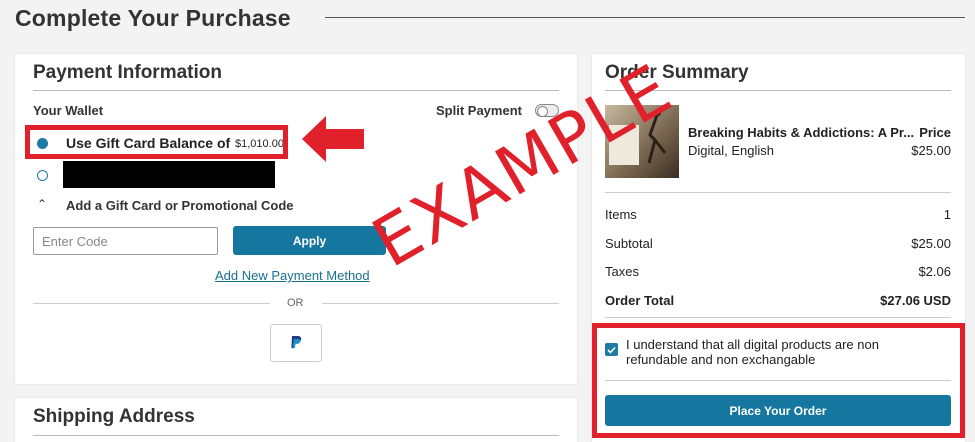 The image size is (975, 442). What do you see at coordinates (547, 110) in the screenshot?
I see `split-payment-toggle` at bounding box center [547, 110].